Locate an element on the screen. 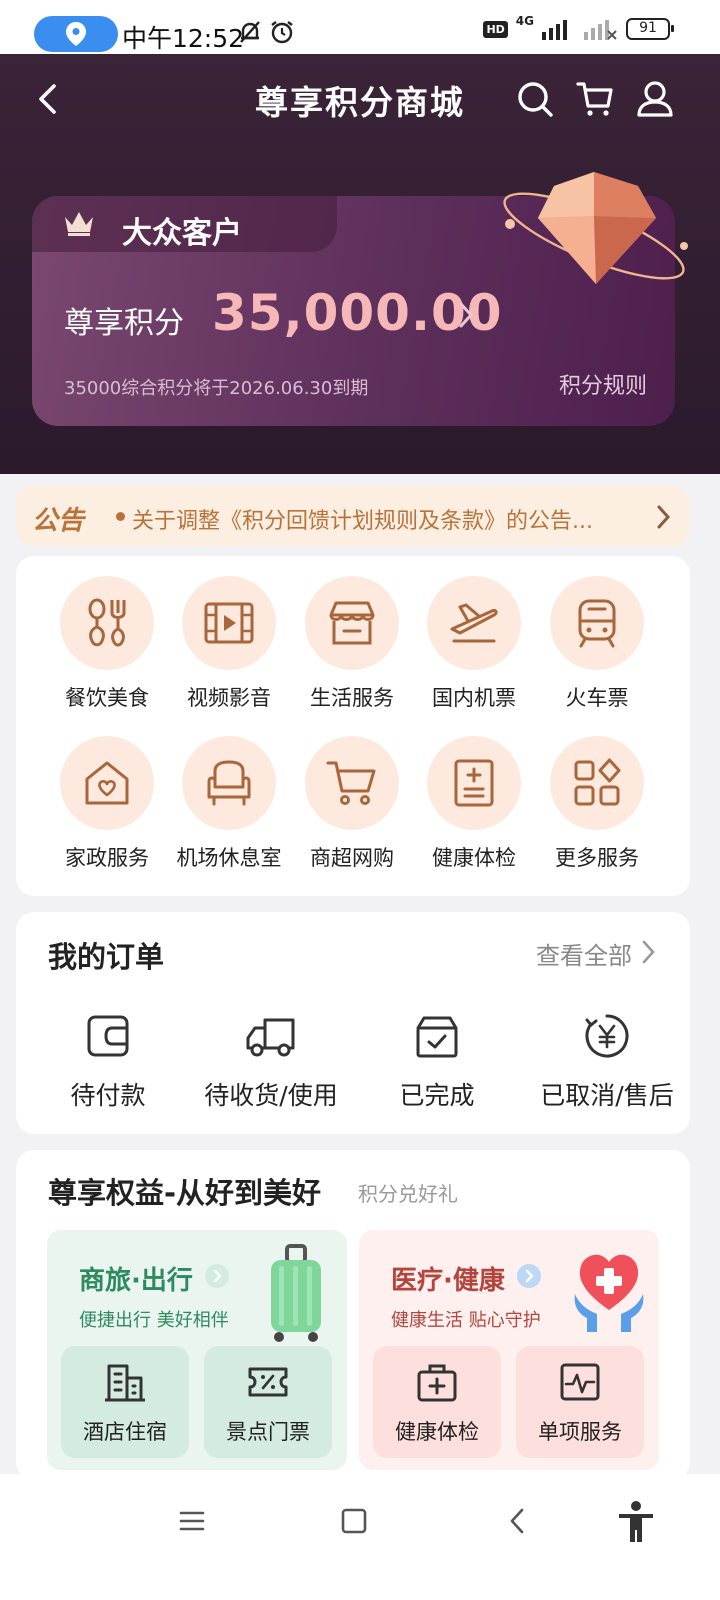  search-icon is located at coordinates (535, 99).